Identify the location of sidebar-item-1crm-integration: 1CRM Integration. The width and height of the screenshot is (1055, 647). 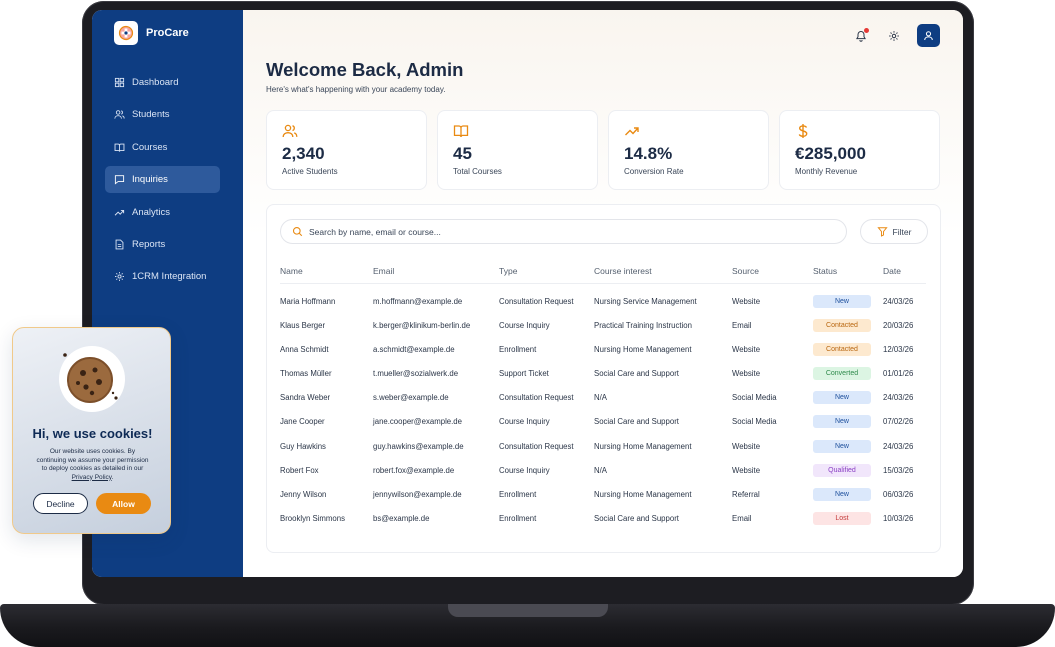
(162, 276).